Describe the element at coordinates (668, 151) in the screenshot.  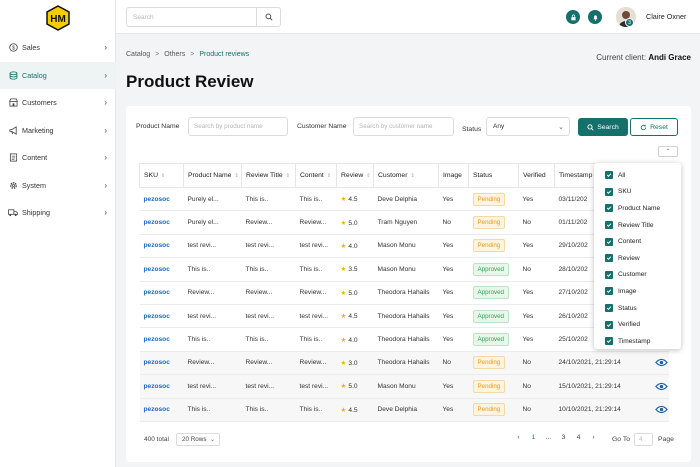
I see `column-settings-toggle: ⌃` at that location.